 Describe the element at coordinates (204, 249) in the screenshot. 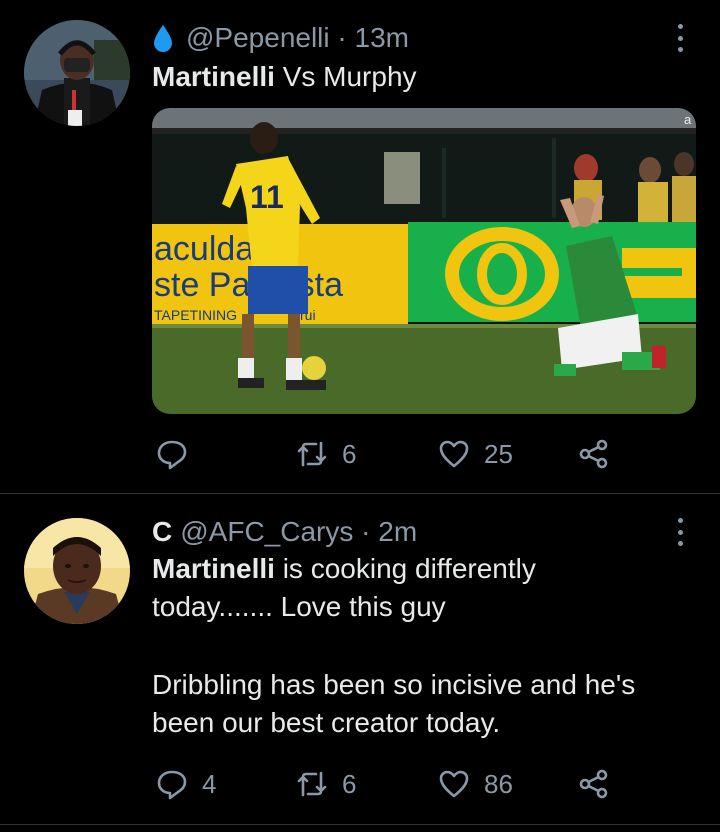

I see `board-text-1: aculda` at that location.